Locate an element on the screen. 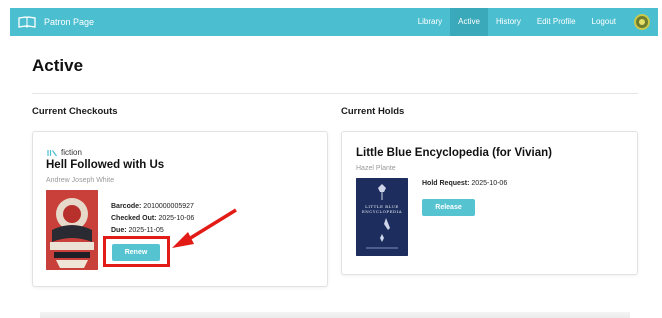 The width and height of the screenshot is (662, 318). release-button: Release is located at coordinates (448, 207).